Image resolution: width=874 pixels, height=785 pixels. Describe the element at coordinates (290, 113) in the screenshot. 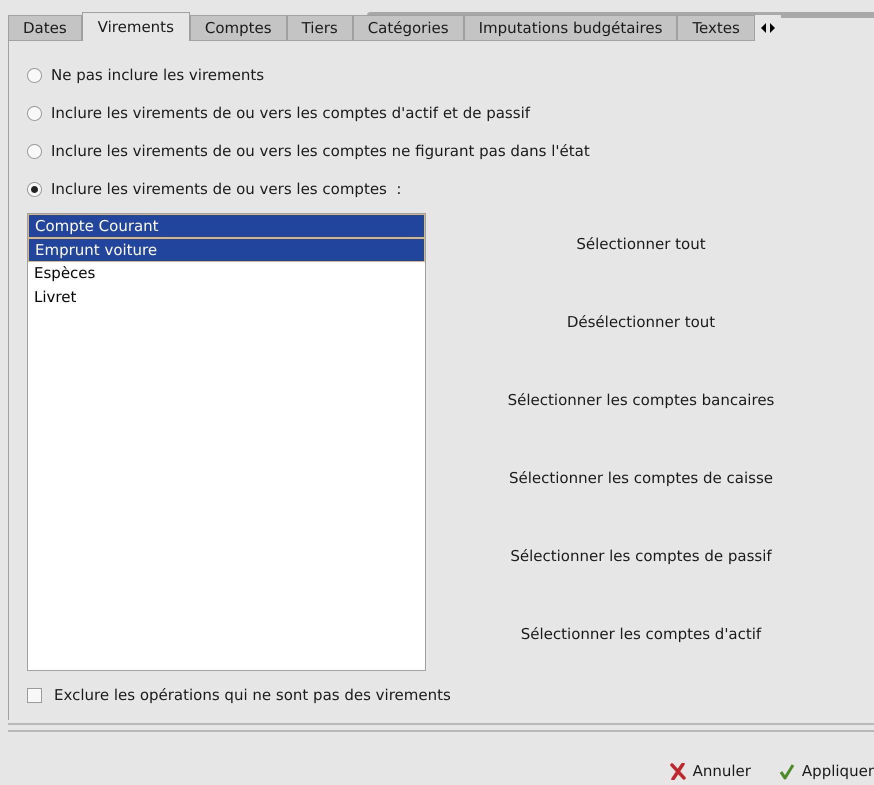

I see `radio-label: Inclure les virements de ou vers les comptes d'actif et de passif` at that location.